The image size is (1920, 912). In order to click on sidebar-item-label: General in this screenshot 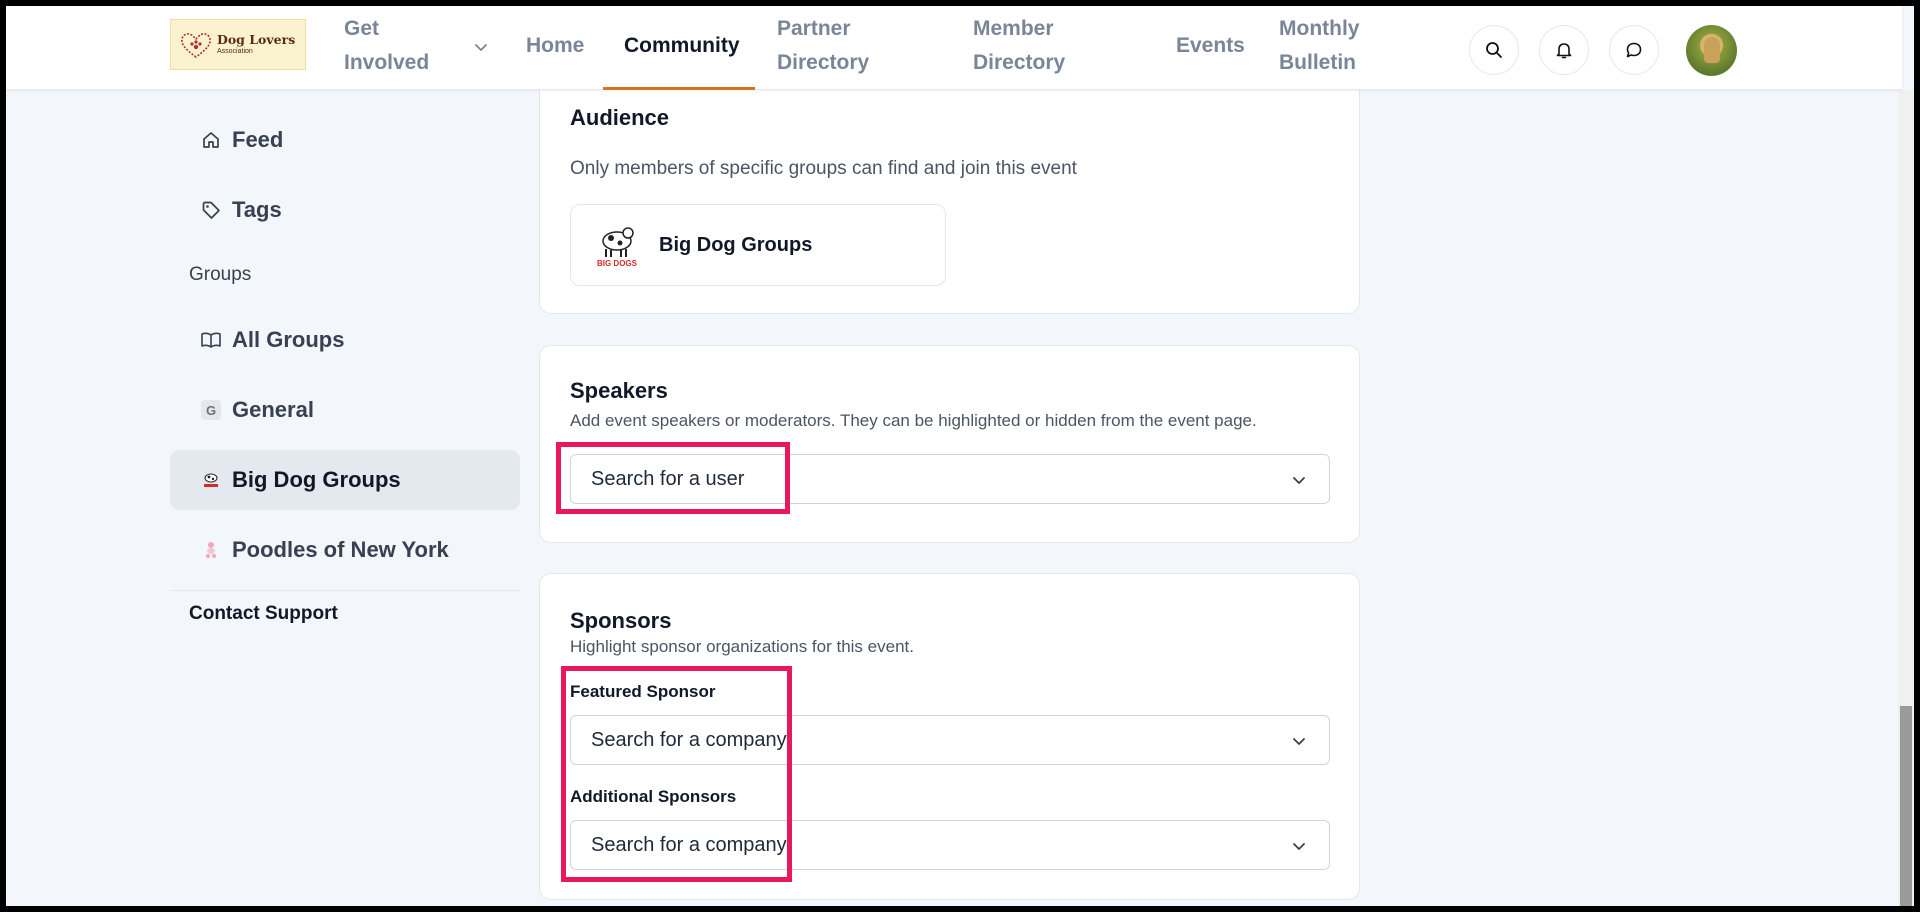, I will do `click(273, 409)`.